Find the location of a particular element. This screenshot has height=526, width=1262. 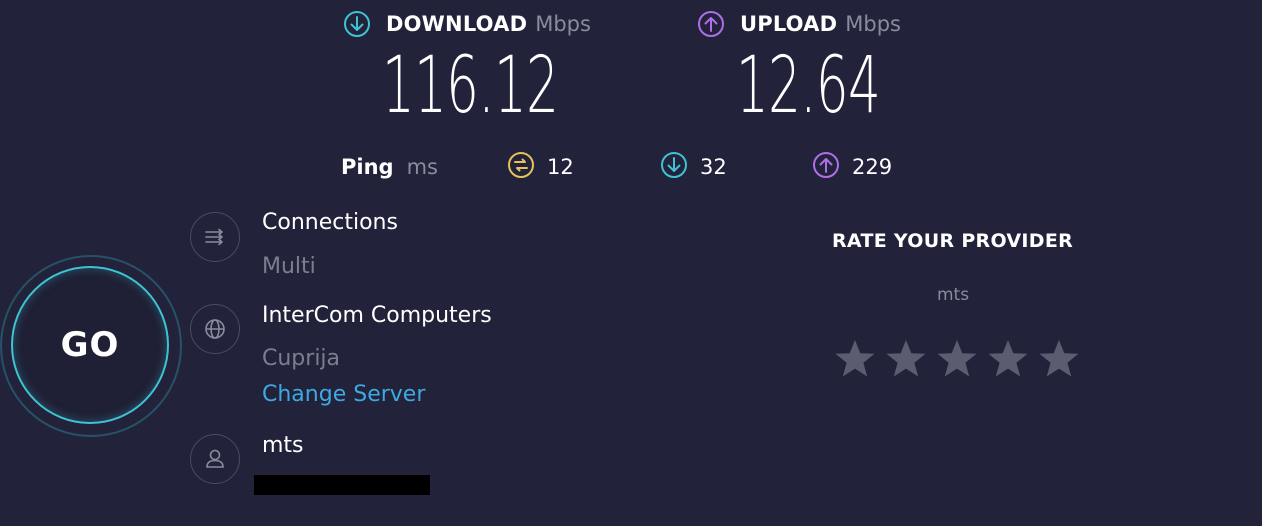

ping-header: Ping ms is located at coordinates (389, 167).